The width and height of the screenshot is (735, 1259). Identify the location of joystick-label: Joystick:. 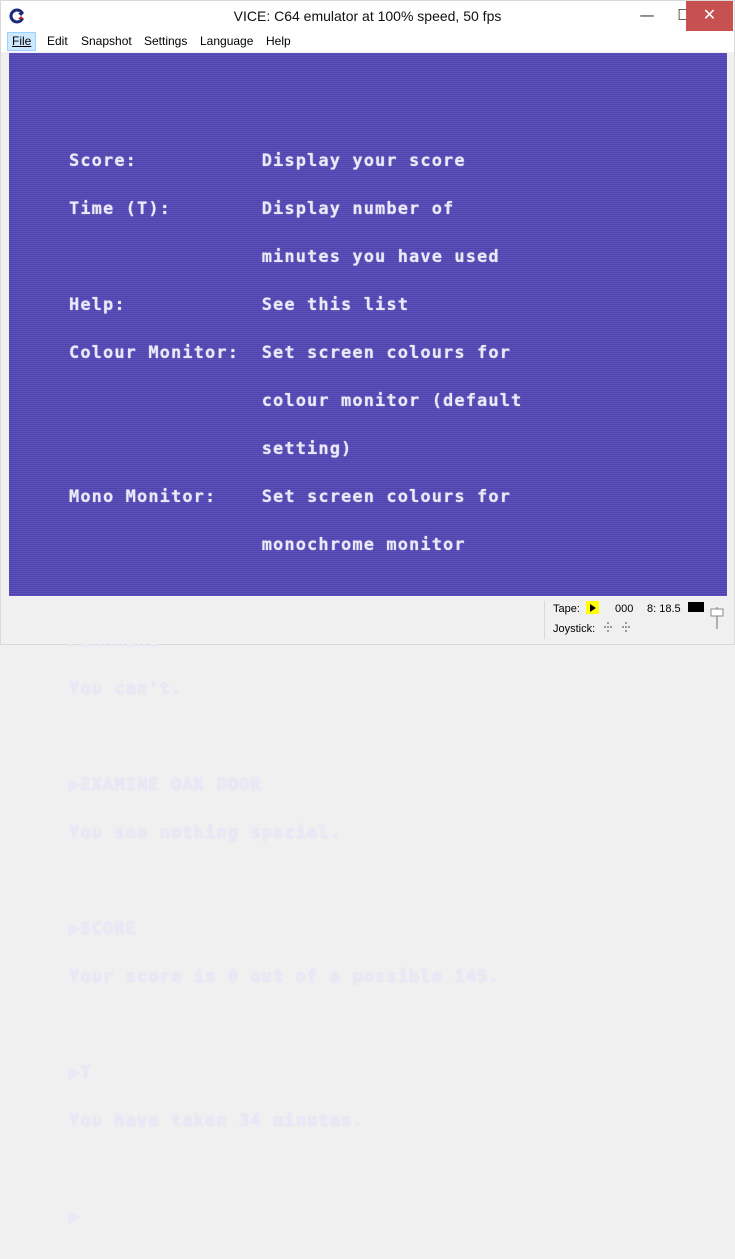
(574, 629).